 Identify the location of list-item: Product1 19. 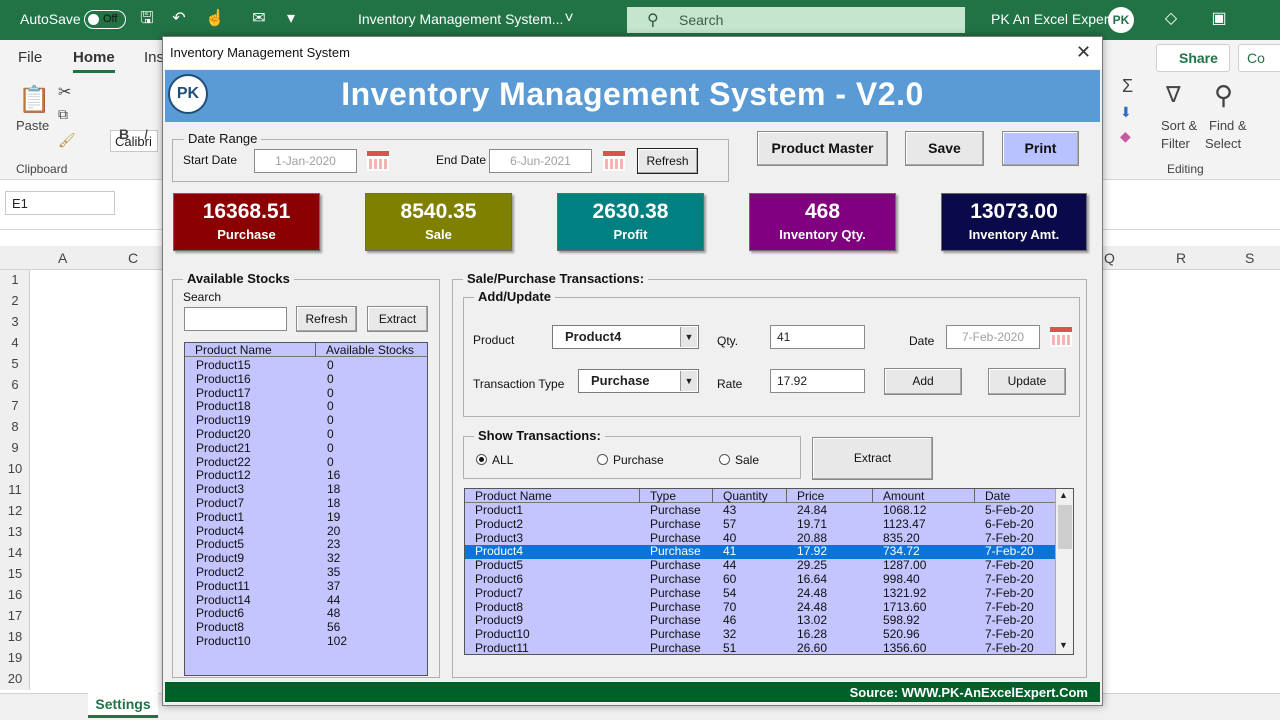
(306, 517).